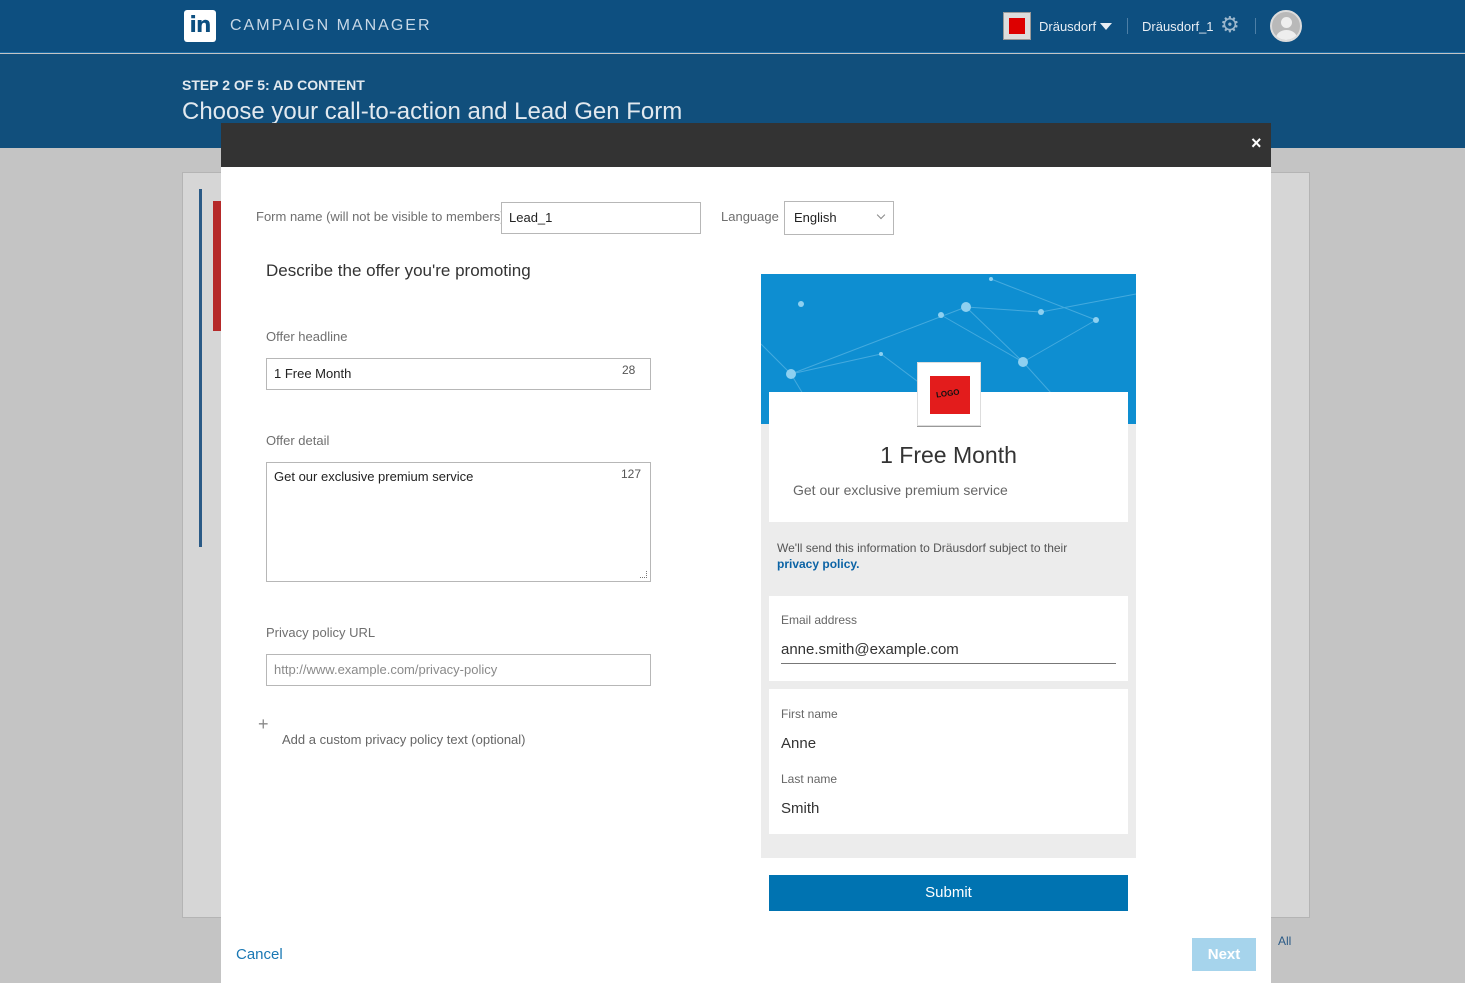 This screenshot has width=1465, height=983. Describe the element at coordinates (948, 893) in the screenshot. I see `submit-button: Submit` at that location.